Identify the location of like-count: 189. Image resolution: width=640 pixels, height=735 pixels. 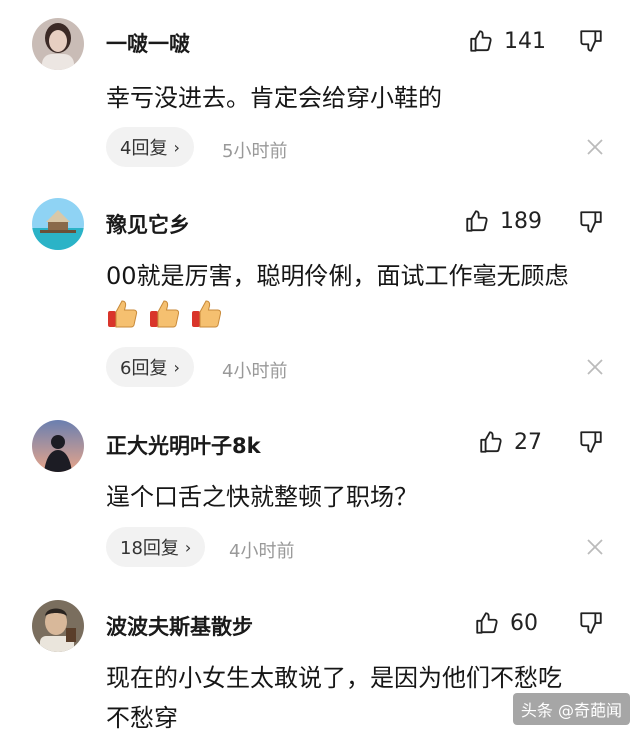
(521, 221).